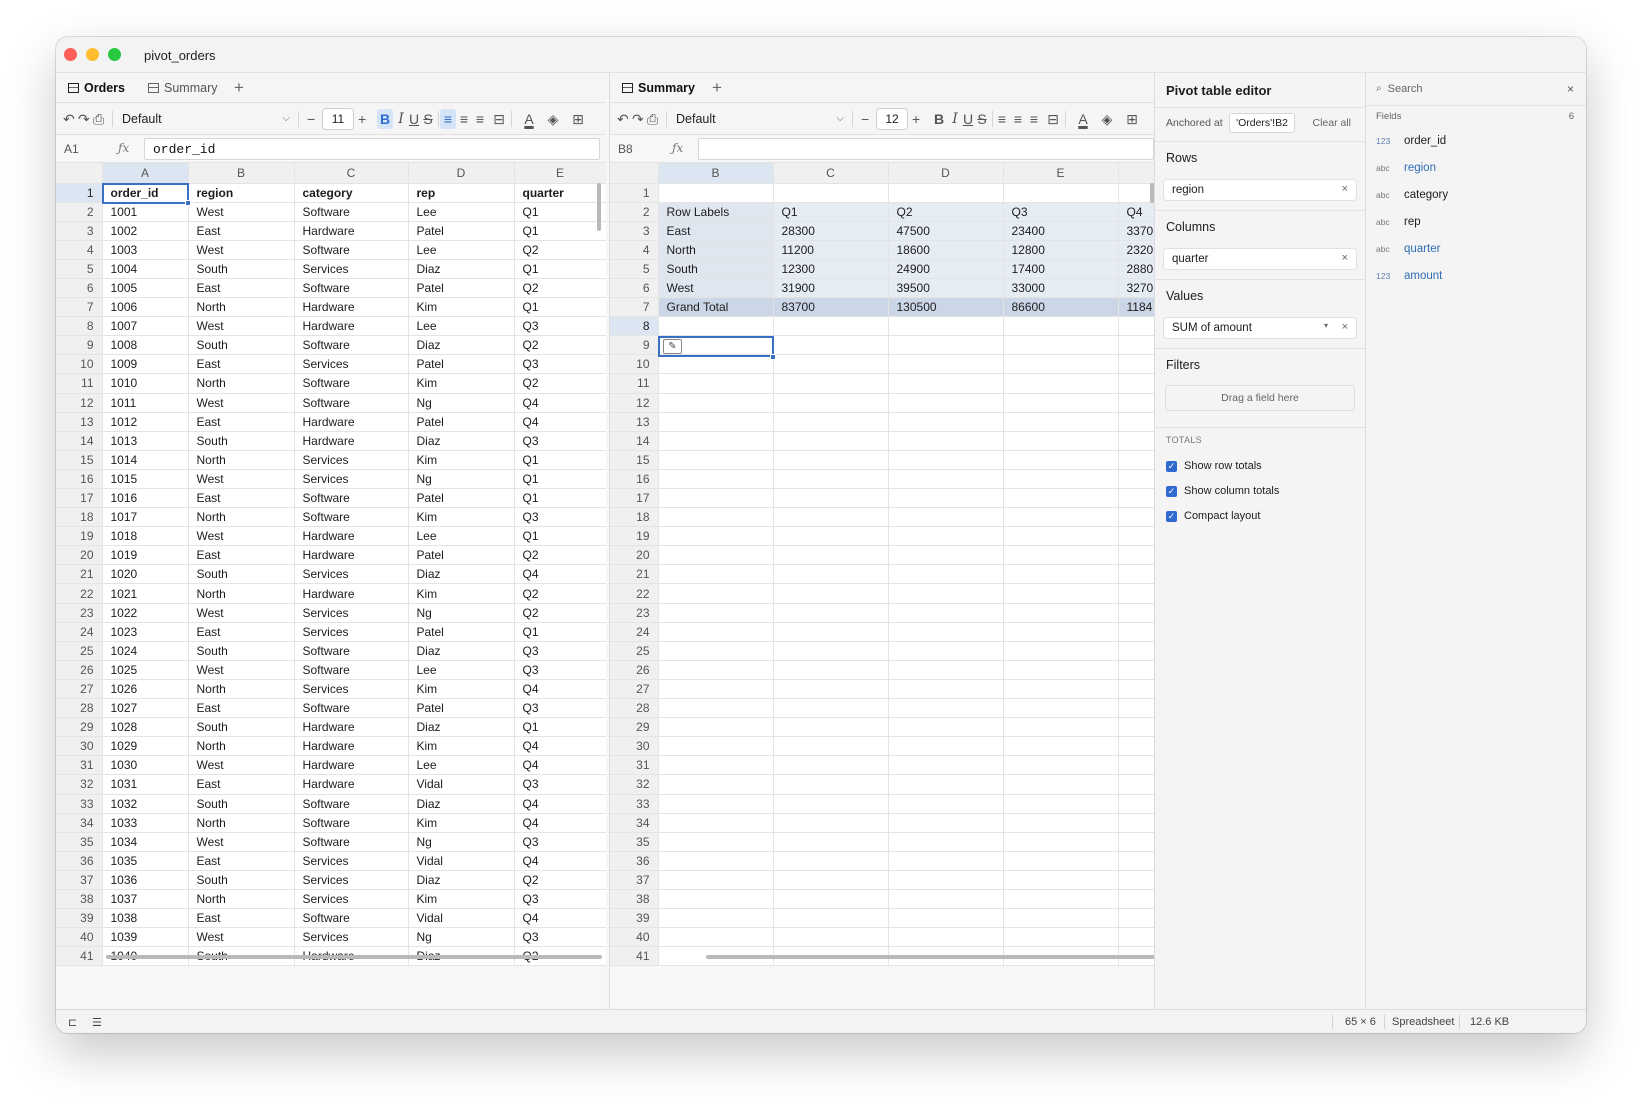 This screenshot has height=1106, width=1639. I want to click on pivot-value-cell: 12800, so click(1061, 250).